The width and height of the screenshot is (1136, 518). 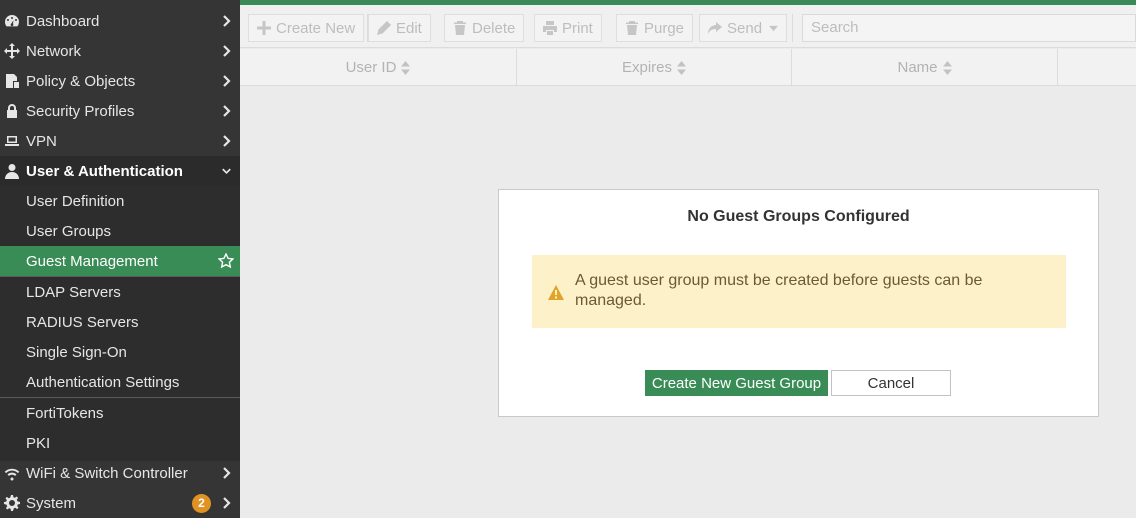 What do you see at coordinates (550, 28) in the screenshot?
I see `printer-icon` at bounding box center [550, 28].